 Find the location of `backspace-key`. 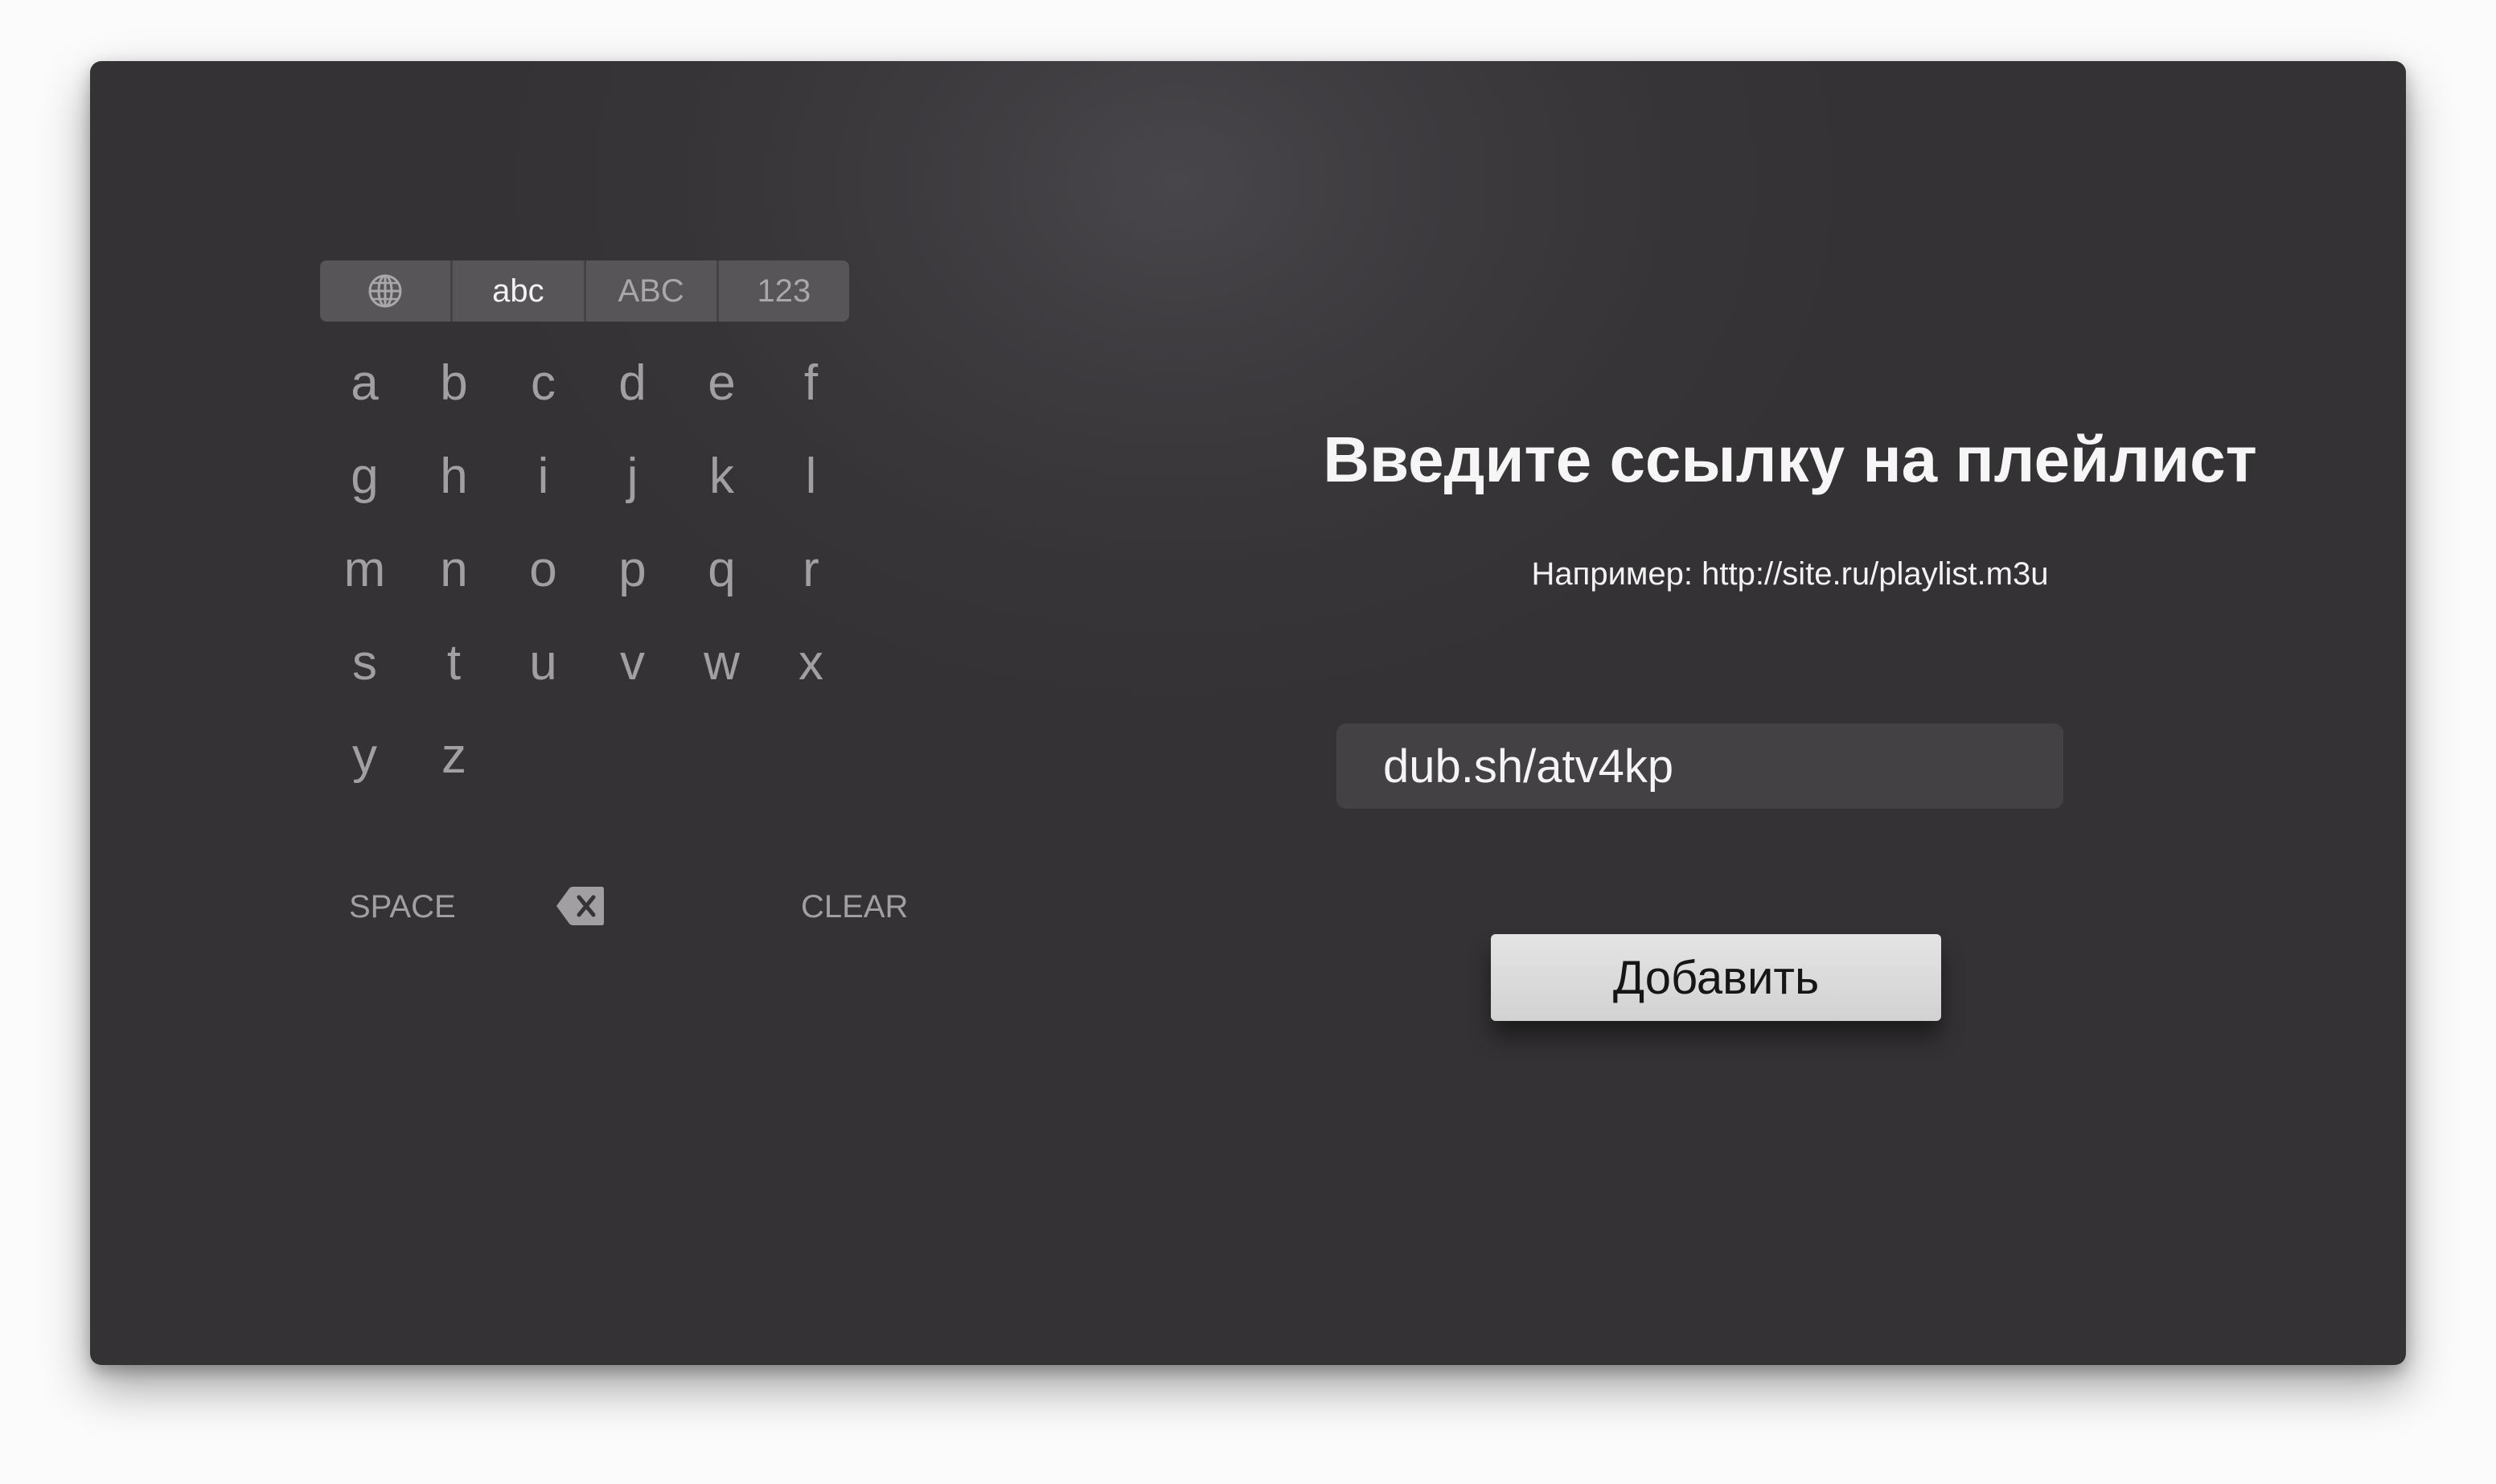

backspace-key is located at coordinates (580, 908).